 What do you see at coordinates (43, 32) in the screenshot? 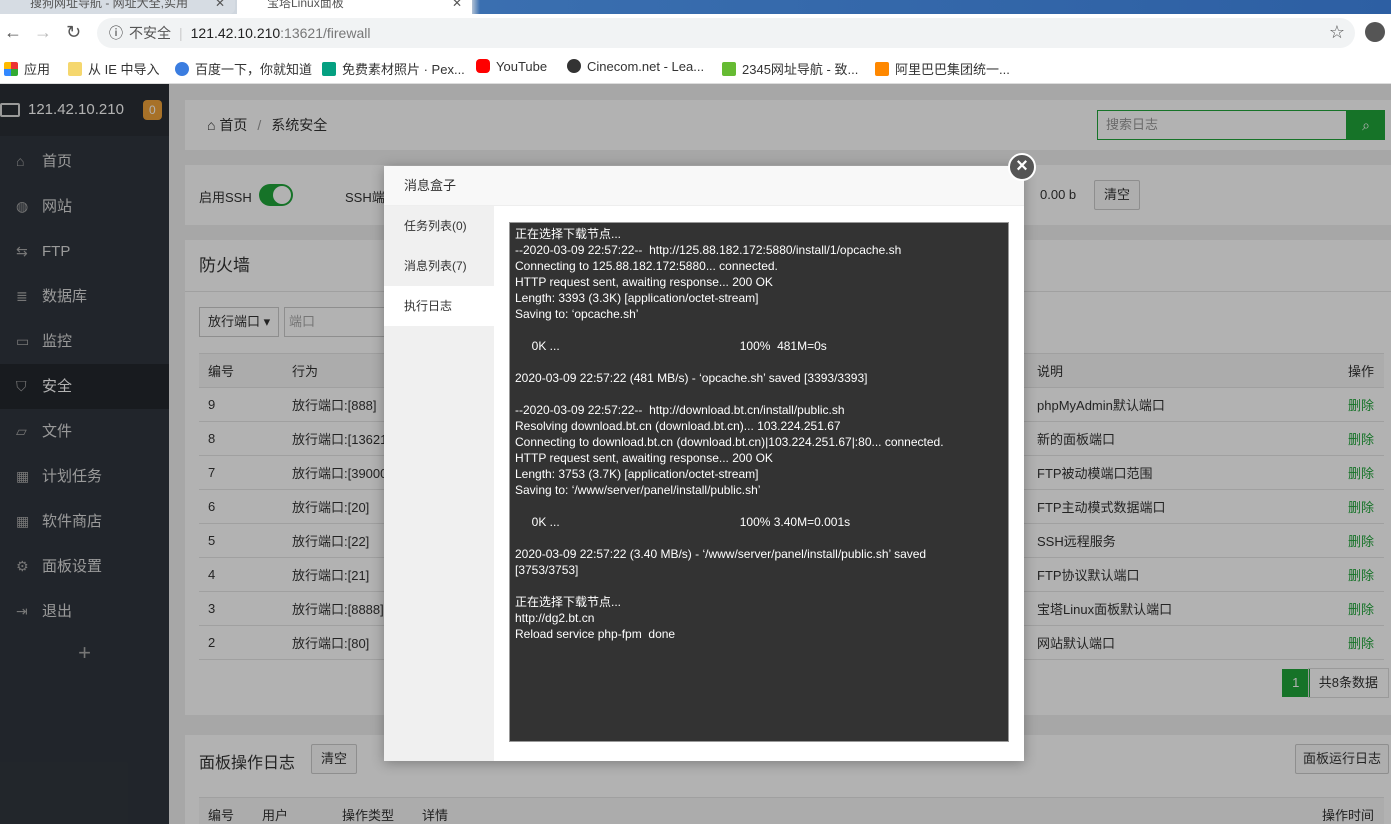
I see `forward-icon: →` at bounding box center [43, 32].